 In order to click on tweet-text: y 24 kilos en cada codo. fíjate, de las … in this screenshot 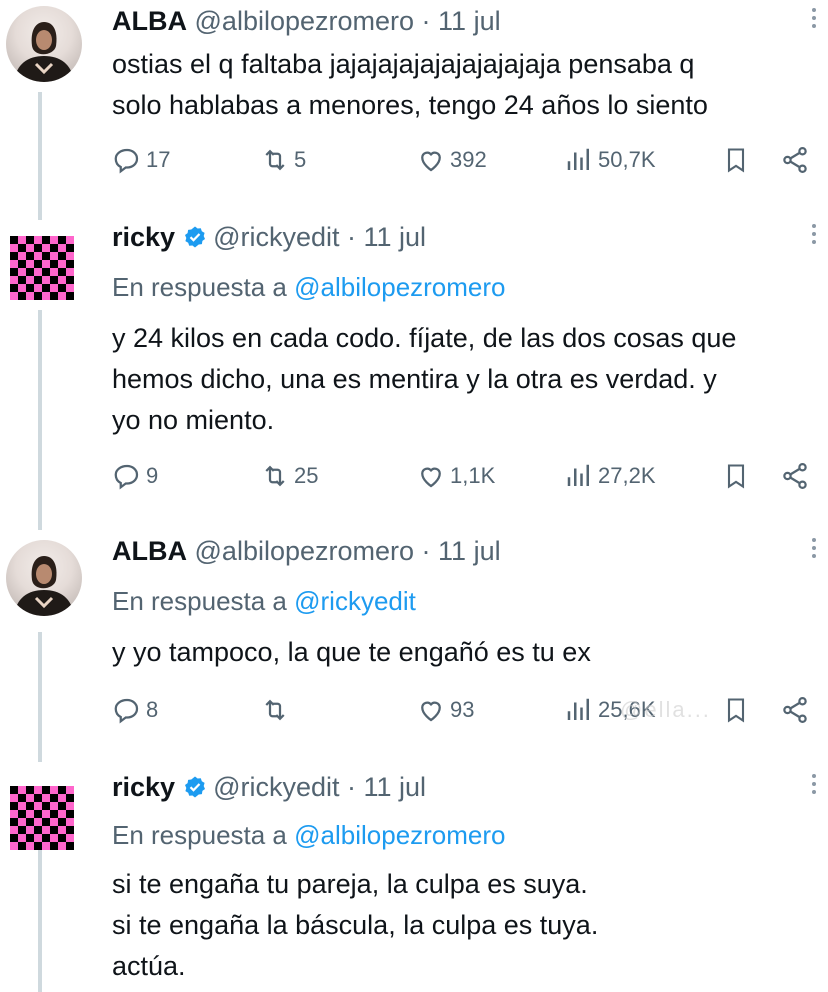, I will do `click(467, 379)`.